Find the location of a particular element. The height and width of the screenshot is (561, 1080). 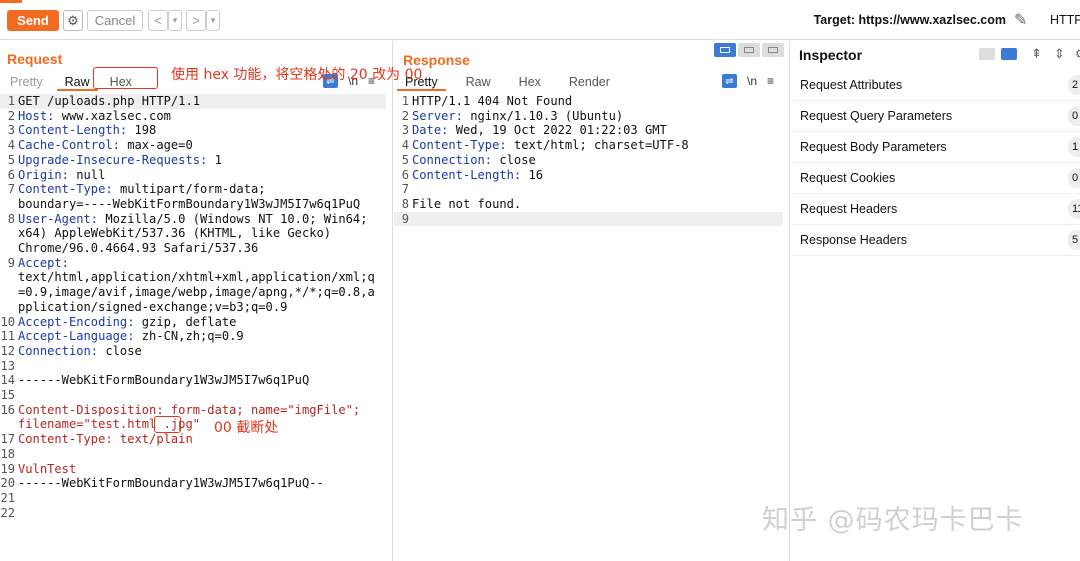

list-view-icon is located at coordinates (987, 54).